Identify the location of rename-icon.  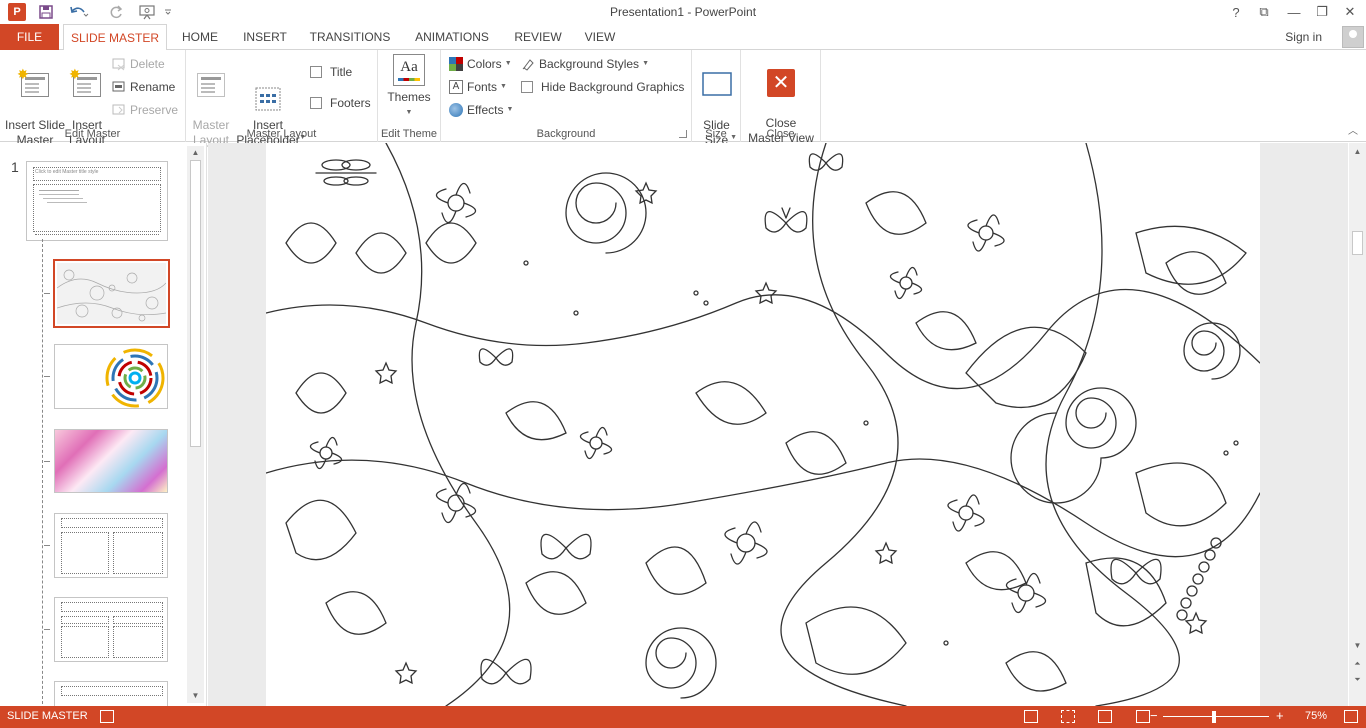
(119, 87).